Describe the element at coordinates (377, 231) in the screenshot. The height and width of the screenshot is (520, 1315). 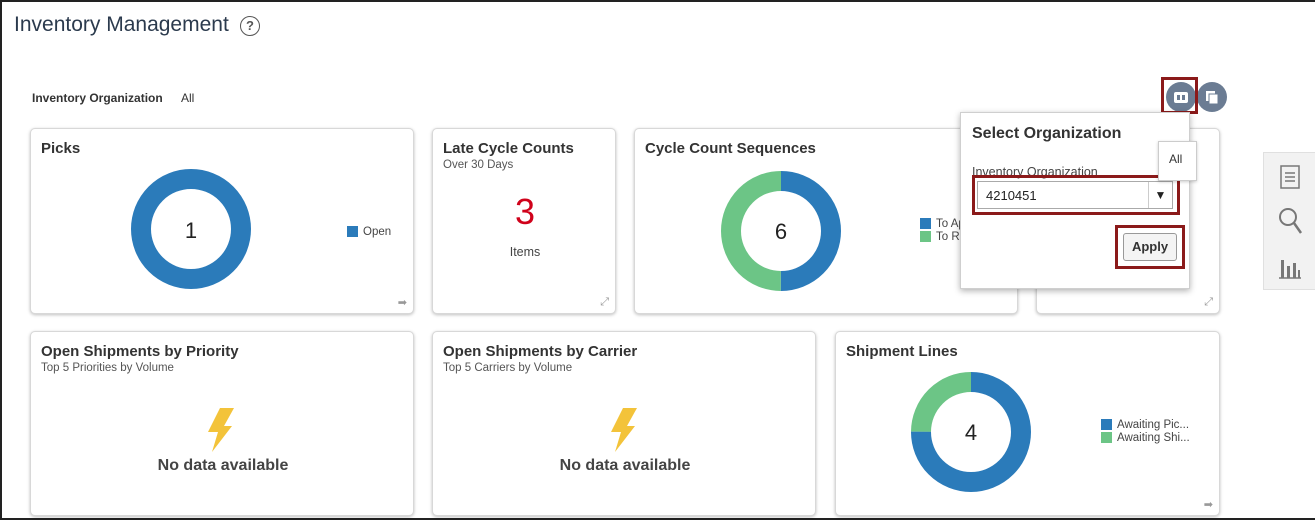
I see `legend-label: Open` at that location.